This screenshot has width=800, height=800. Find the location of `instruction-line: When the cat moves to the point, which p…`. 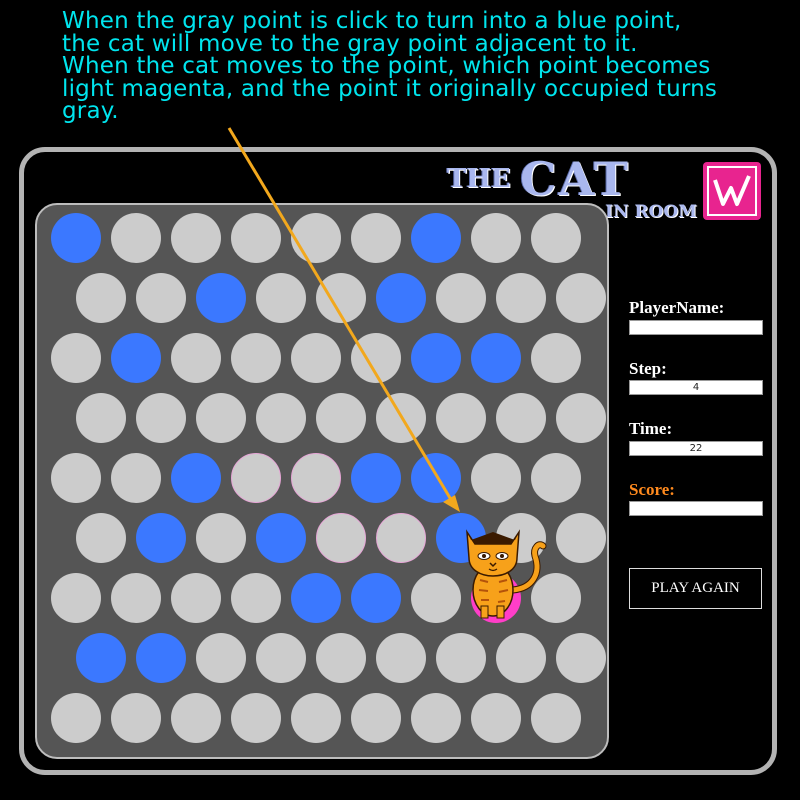

instruction-line: When the cat moves to the point, which p… is located at coordinates (386, 66).